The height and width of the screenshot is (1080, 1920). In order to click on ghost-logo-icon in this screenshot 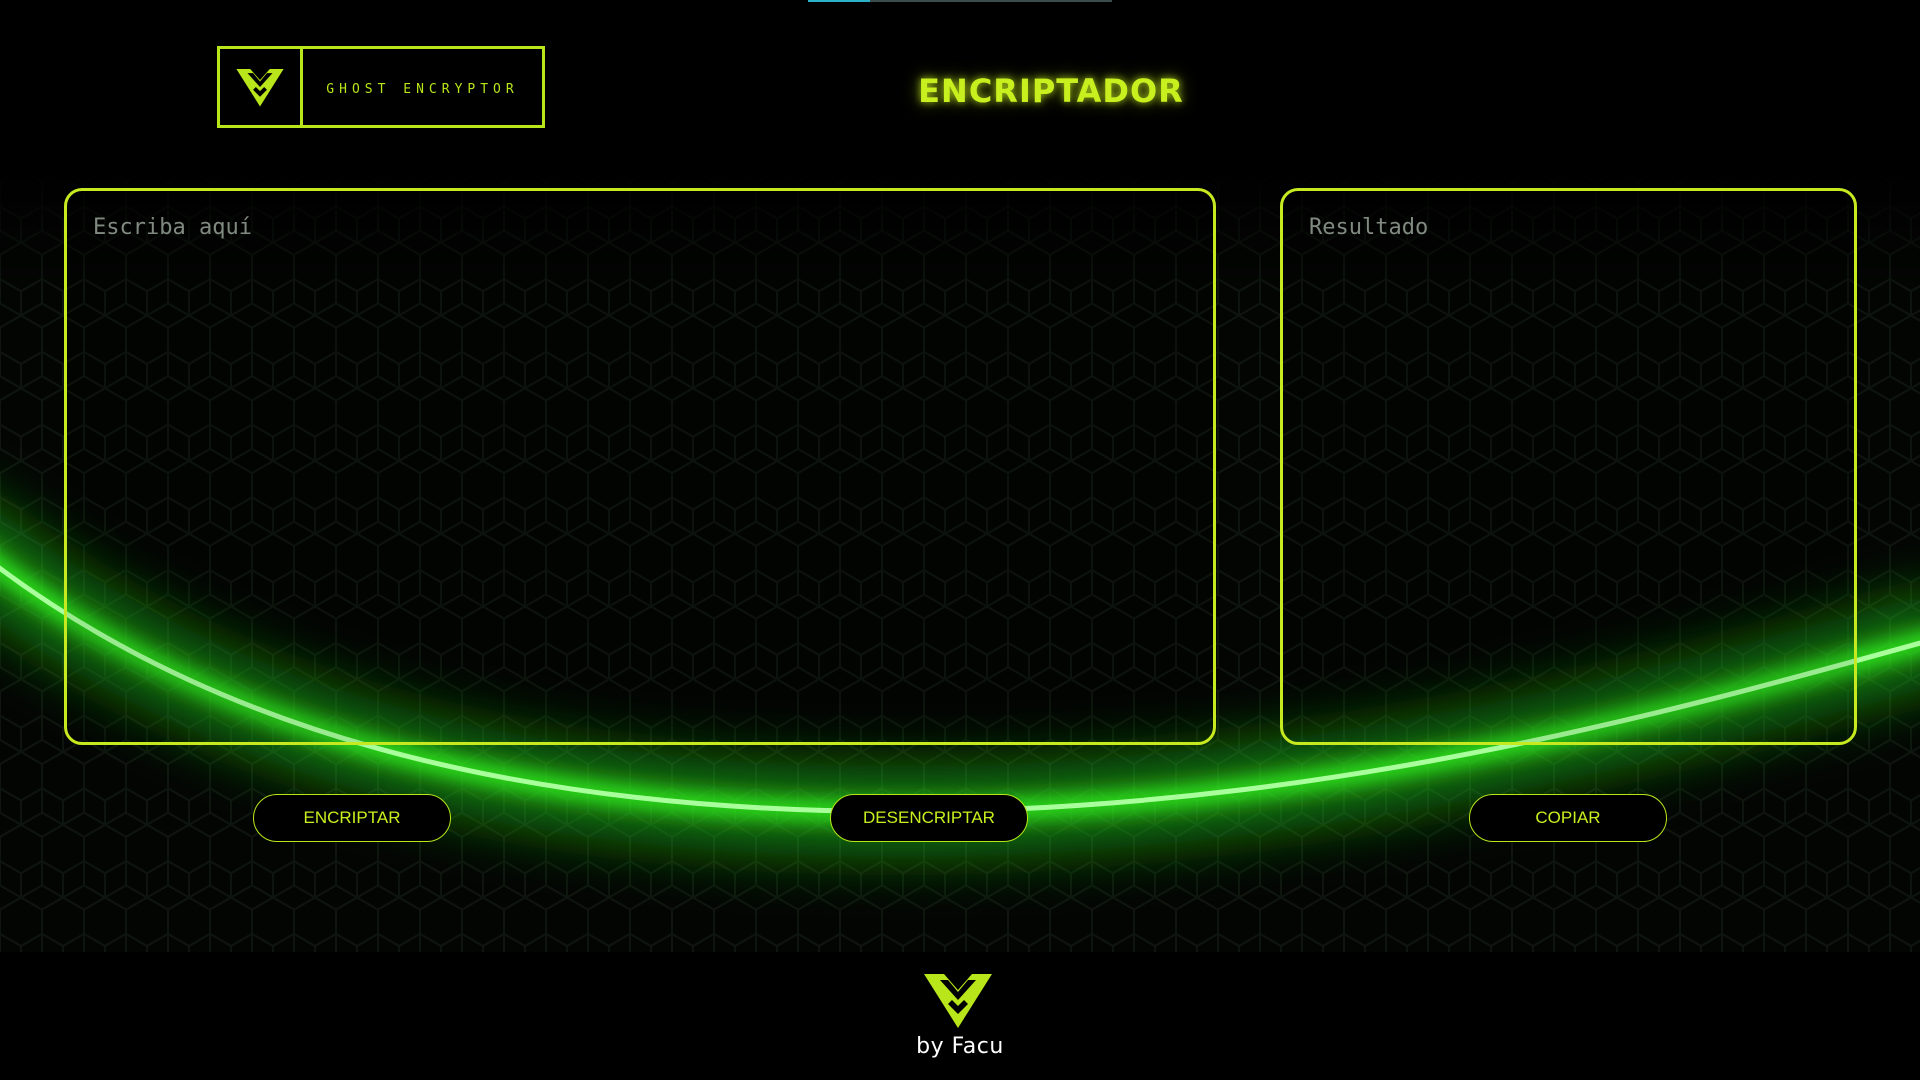, I will do `click(260, 87)`.